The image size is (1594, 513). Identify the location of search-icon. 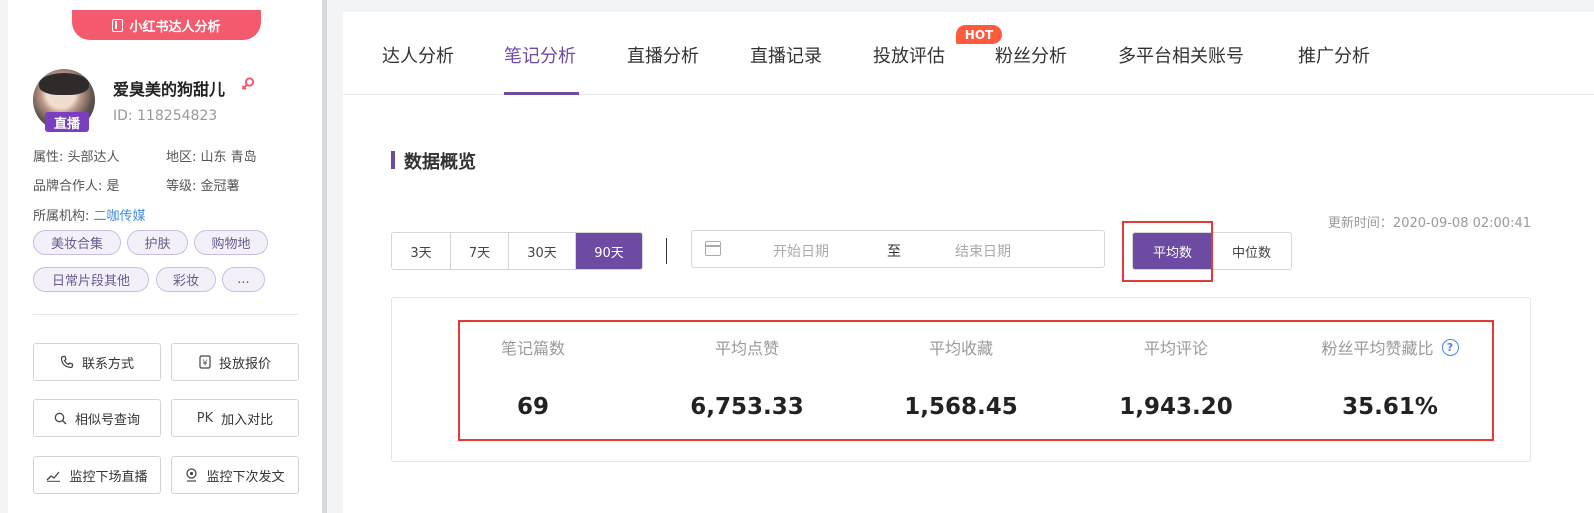
(60, 418).